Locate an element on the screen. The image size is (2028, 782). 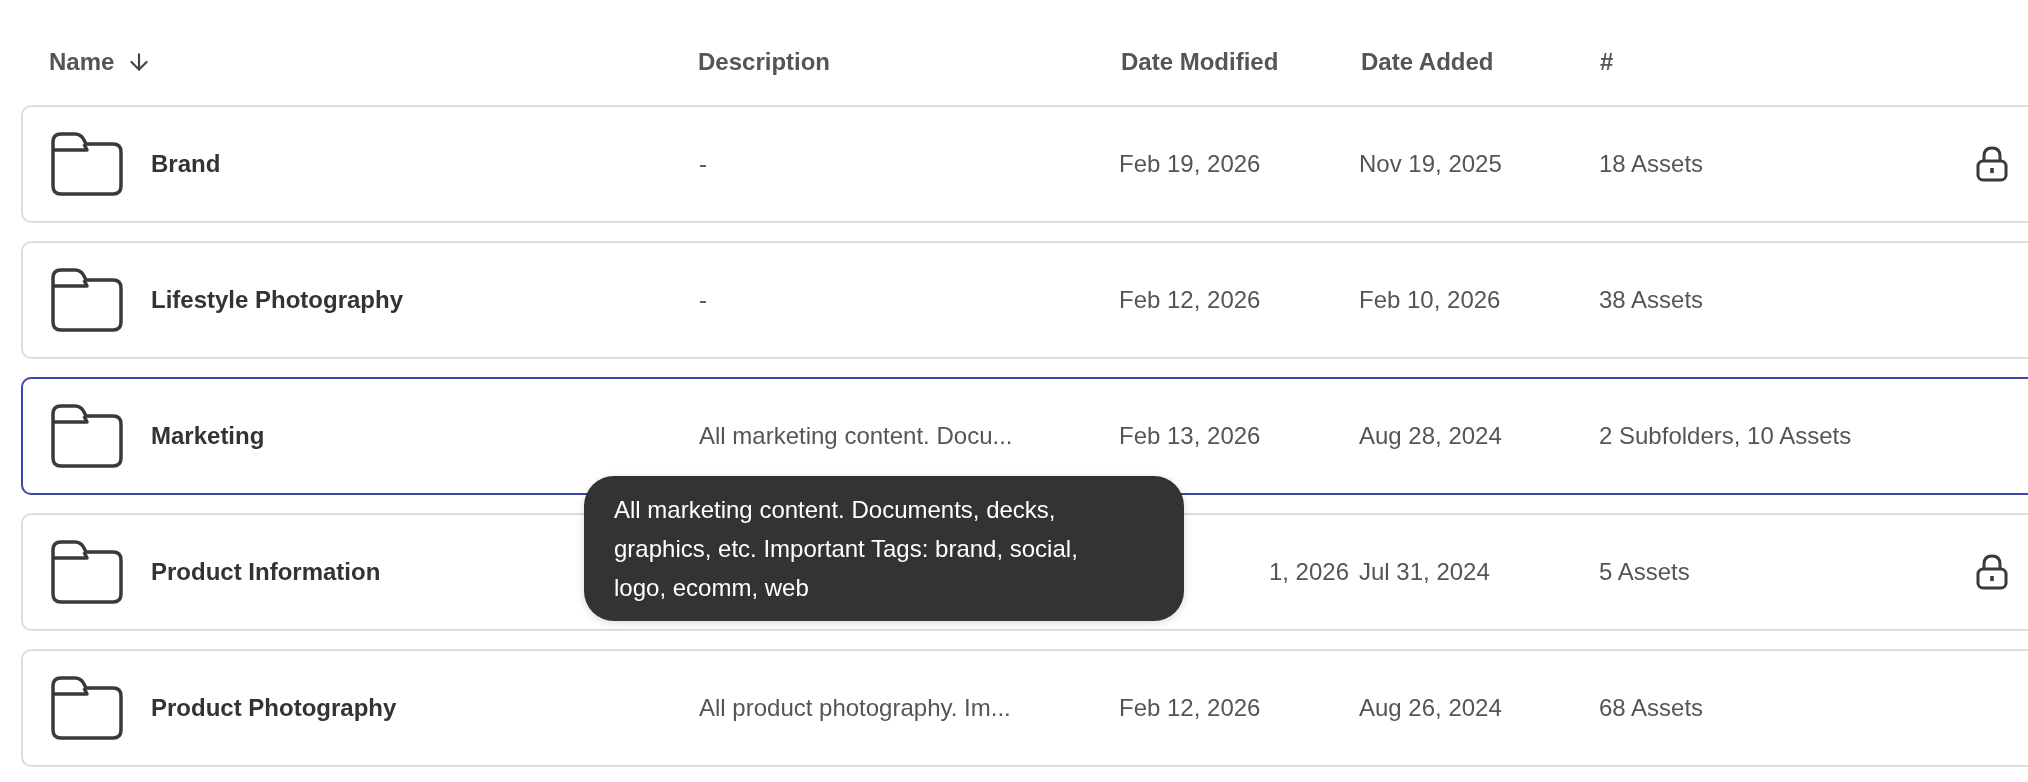
folder-row: Product Photography All product photography. Im... Feb 12, 2026 Aug 26, 2024 68 Assets is located at coordinates (1024, 708).